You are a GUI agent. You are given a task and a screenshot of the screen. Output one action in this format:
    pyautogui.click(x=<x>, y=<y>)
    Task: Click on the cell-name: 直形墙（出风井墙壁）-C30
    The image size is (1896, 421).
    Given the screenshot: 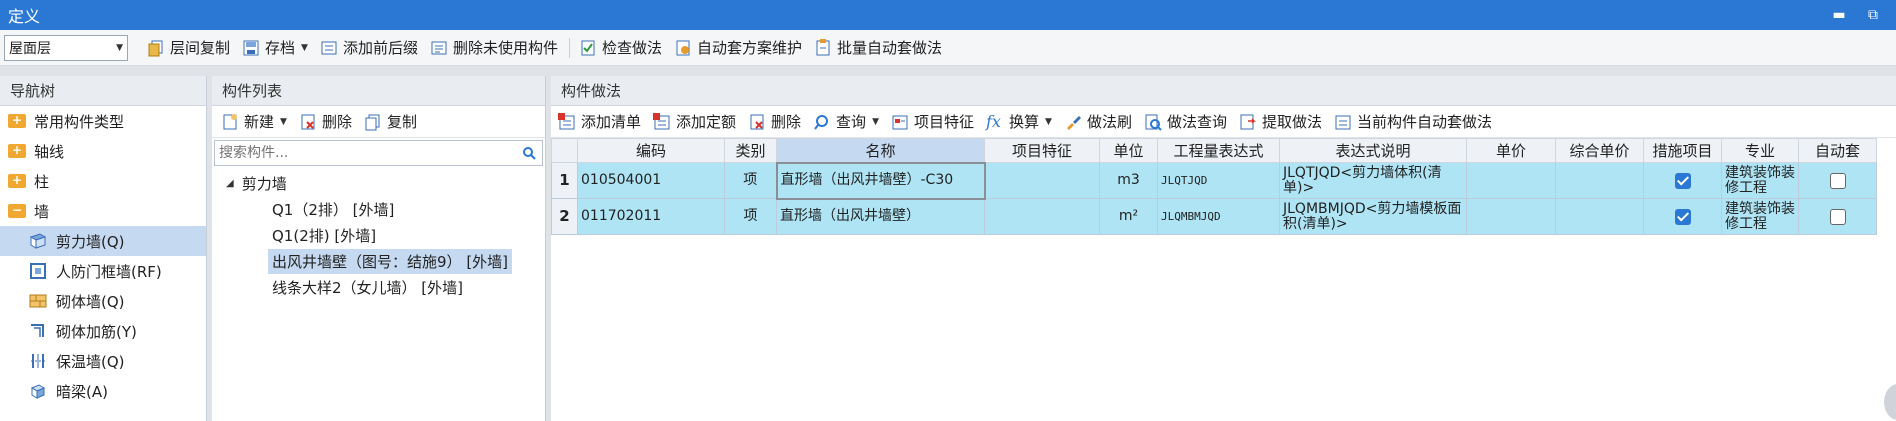 What is the action you would take?
    pyautogui.click(x=880, y=180)
    